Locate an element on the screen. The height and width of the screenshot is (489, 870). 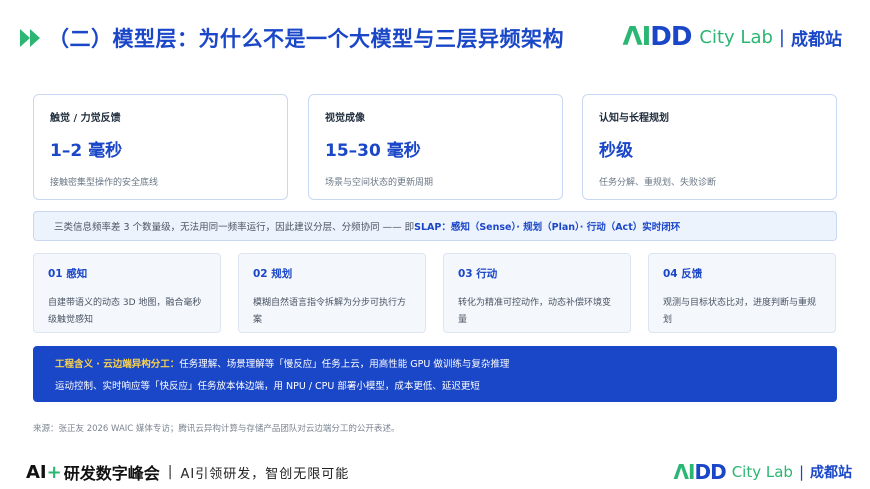
ai-plus-logo: AI+ is located at coordinates (44, 472).